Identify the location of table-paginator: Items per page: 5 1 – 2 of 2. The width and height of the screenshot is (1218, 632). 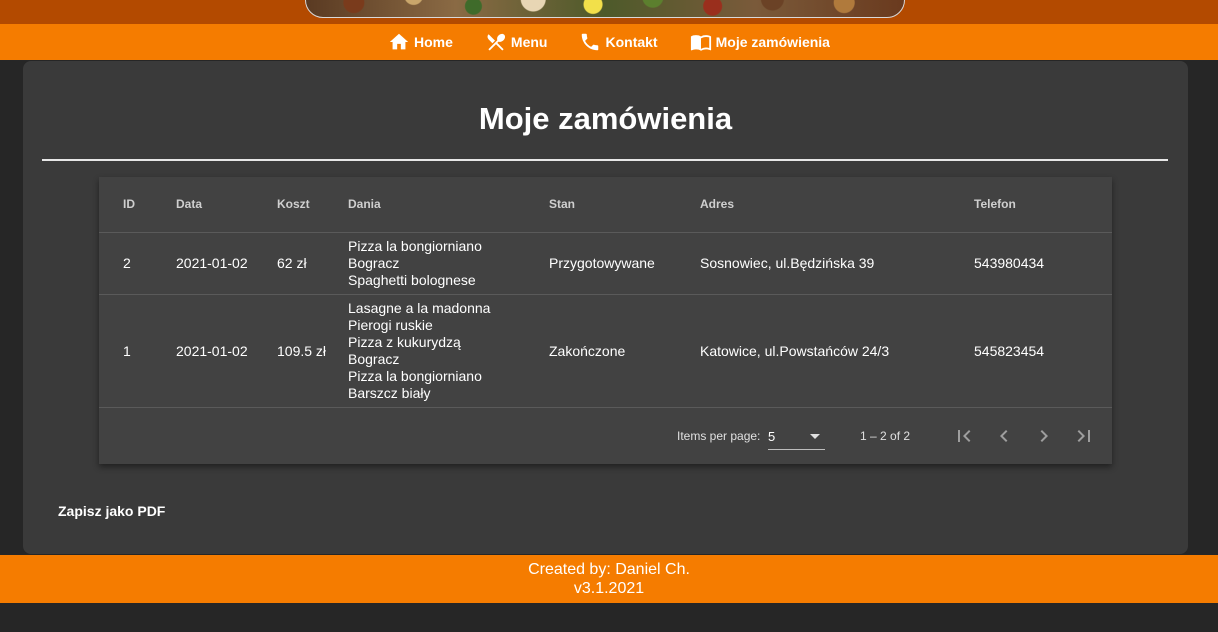
(605, 436).